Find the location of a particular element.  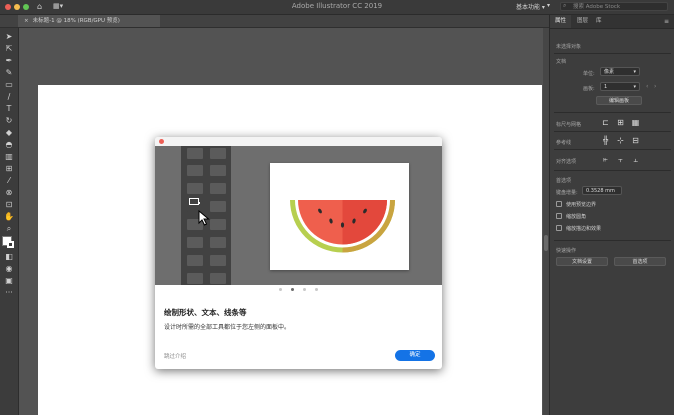

ruler-icon: ⊏ is located at coordinates (605, 122).